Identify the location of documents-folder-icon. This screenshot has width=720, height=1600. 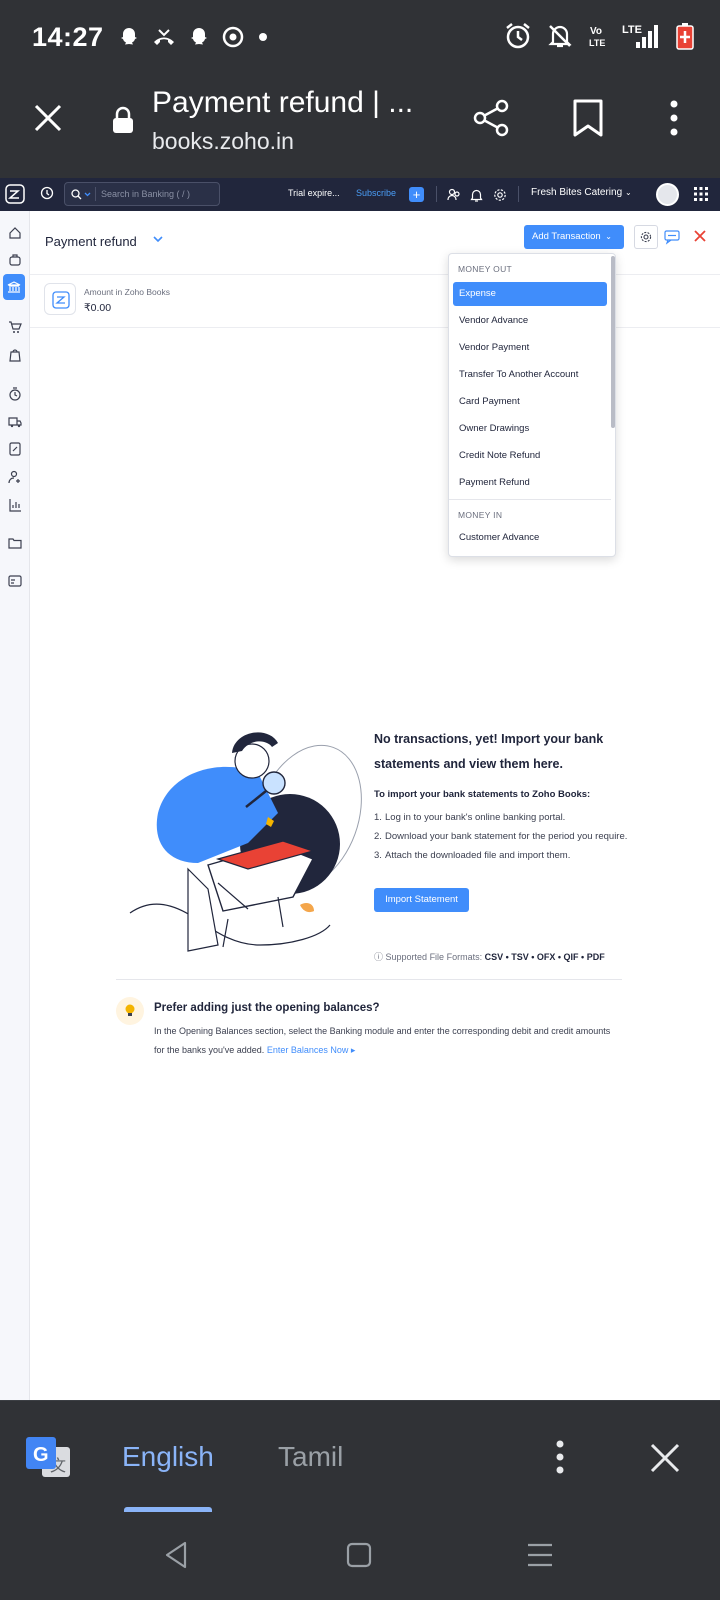
(15, 543).